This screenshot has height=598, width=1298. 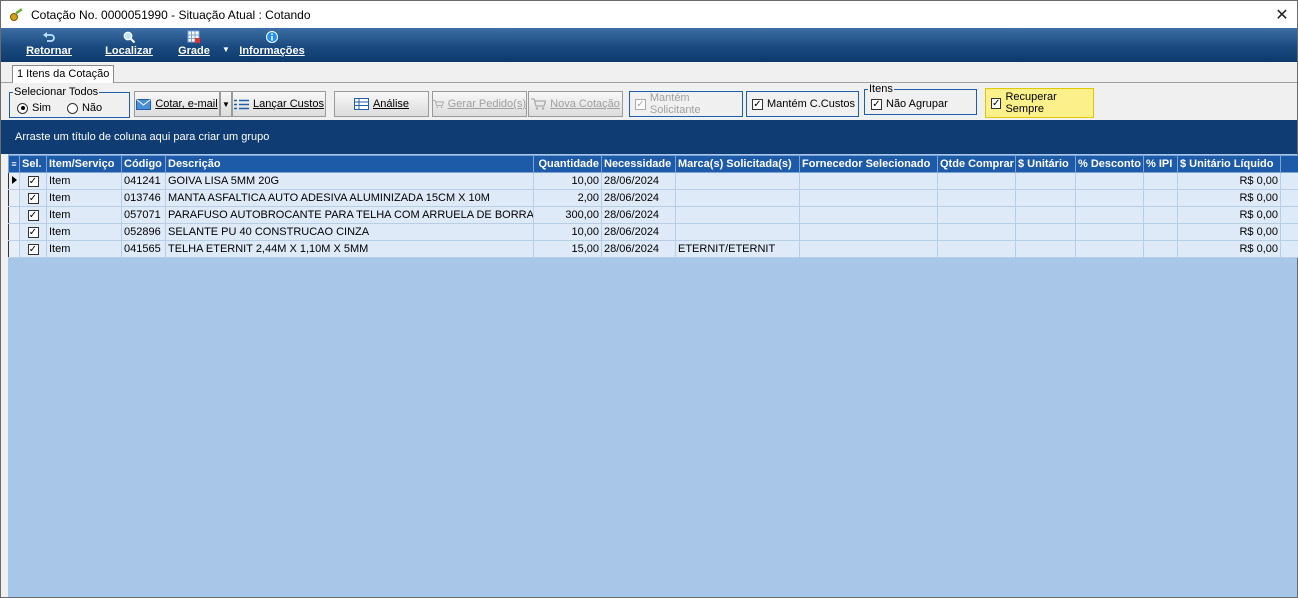 I want to click on cotar-email-button: Cotar, e-mail, so click(x=177, y=104).